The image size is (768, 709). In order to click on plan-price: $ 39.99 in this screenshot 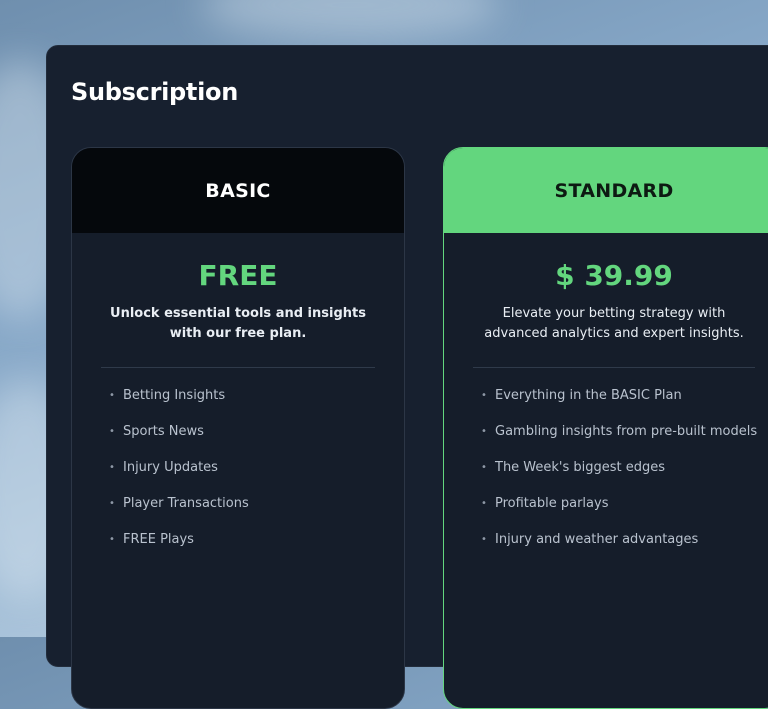, I will do `click(614, 275)`.